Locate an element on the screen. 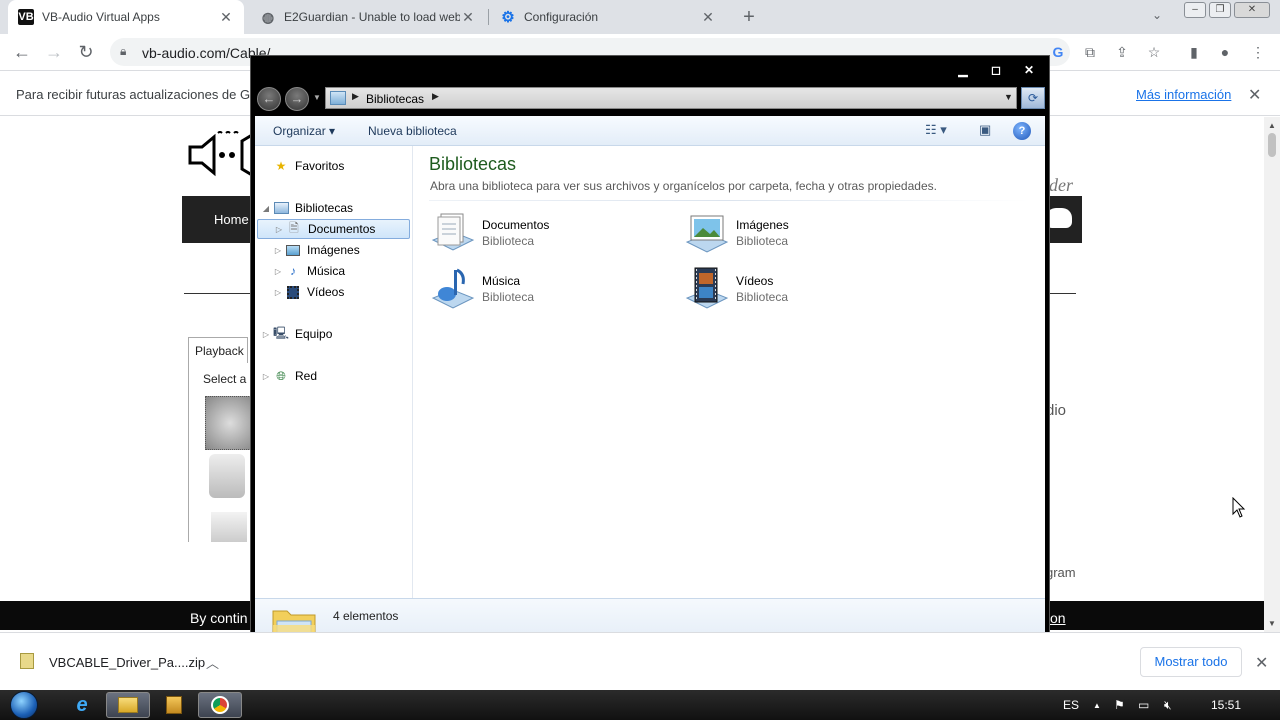  home-nav-link: Home is located at coordinates (231, 219).